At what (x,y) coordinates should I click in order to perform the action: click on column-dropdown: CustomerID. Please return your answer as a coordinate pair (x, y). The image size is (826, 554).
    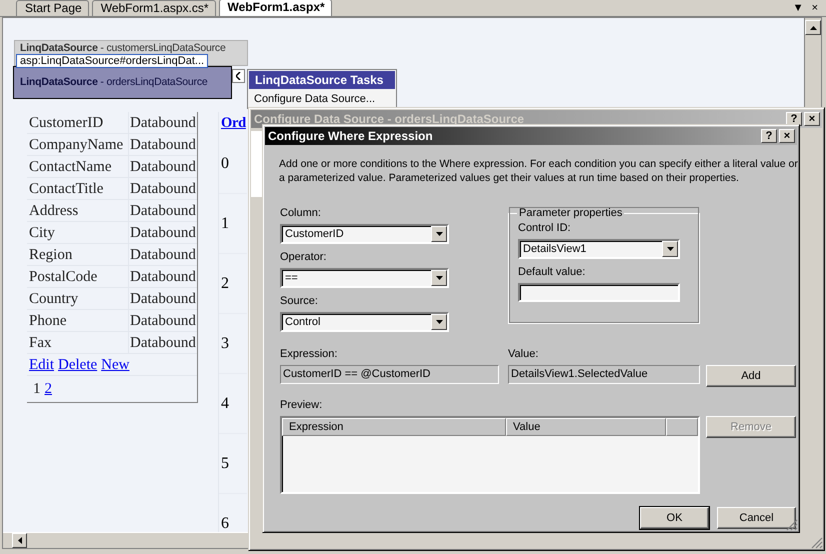
    Looking at the image, I should click on (364, 234).